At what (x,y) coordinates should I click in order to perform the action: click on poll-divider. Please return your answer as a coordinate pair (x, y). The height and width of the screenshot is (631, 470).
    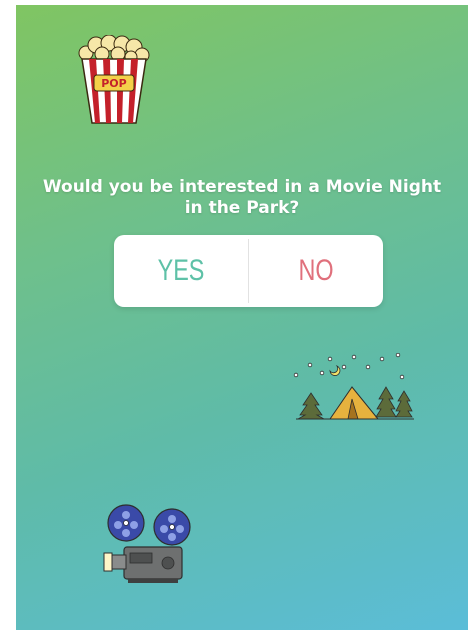
    Looking at the image, I should click on (248, 271).